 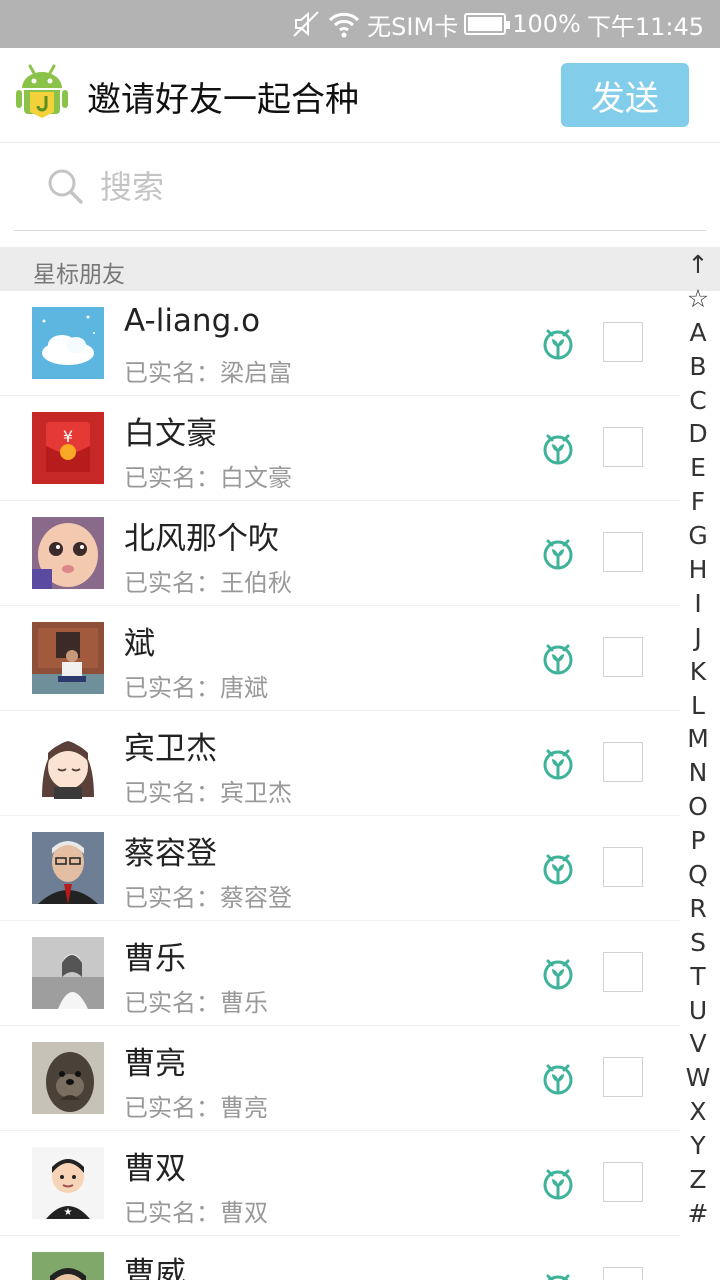 I want to click on contact-realname: 已实名：曹乐, so click(x=196, y=1003).